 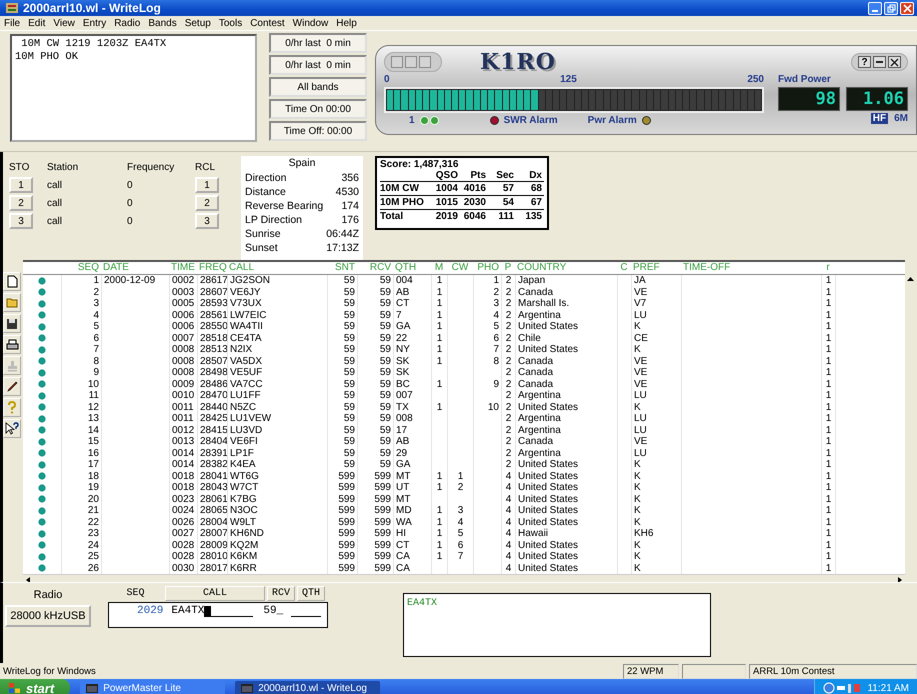 I want to click on menu-item: Bands, so click(x=162, y=23).